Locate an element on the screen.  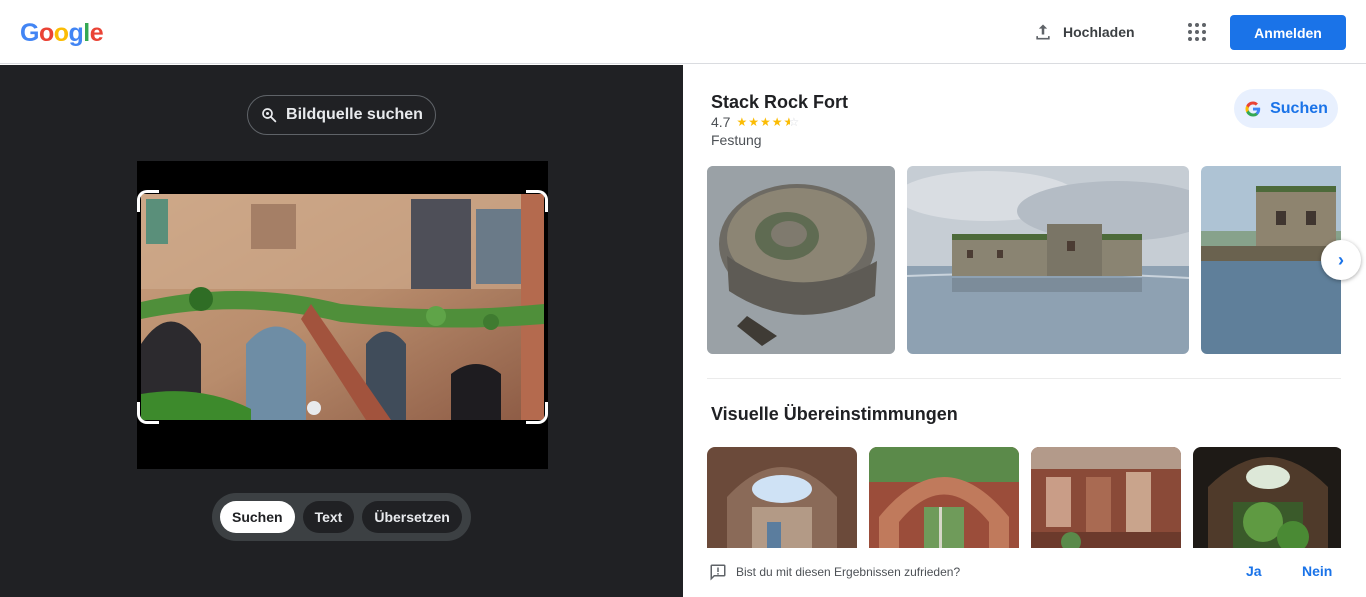
google-g-icon is located at coordinates (1253, 108).